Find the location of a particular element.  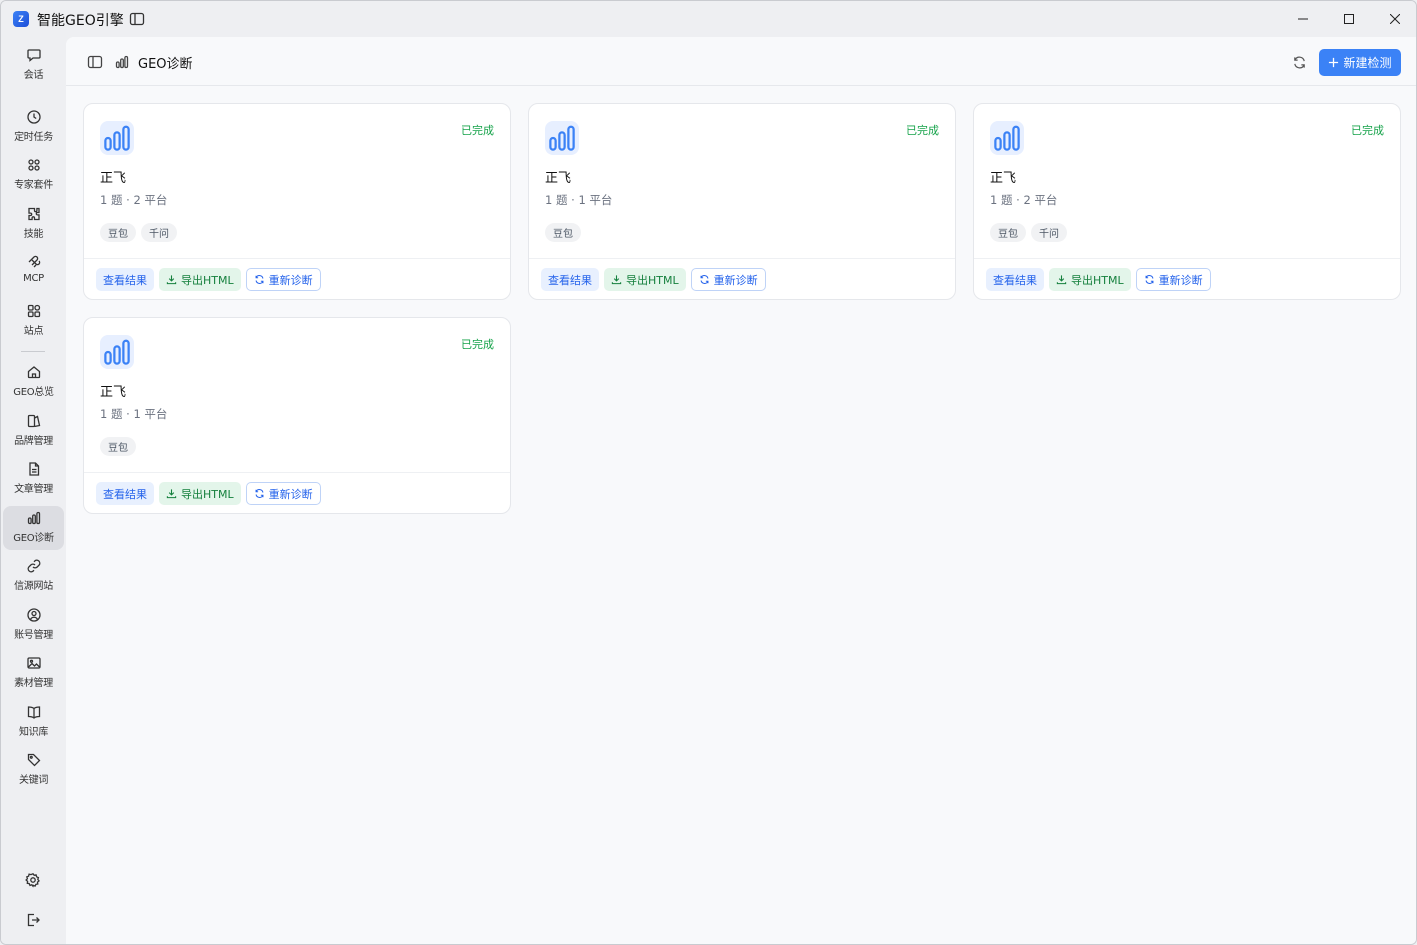

app-title: 智能GEO引擎 is located at coordinates (80, 21).